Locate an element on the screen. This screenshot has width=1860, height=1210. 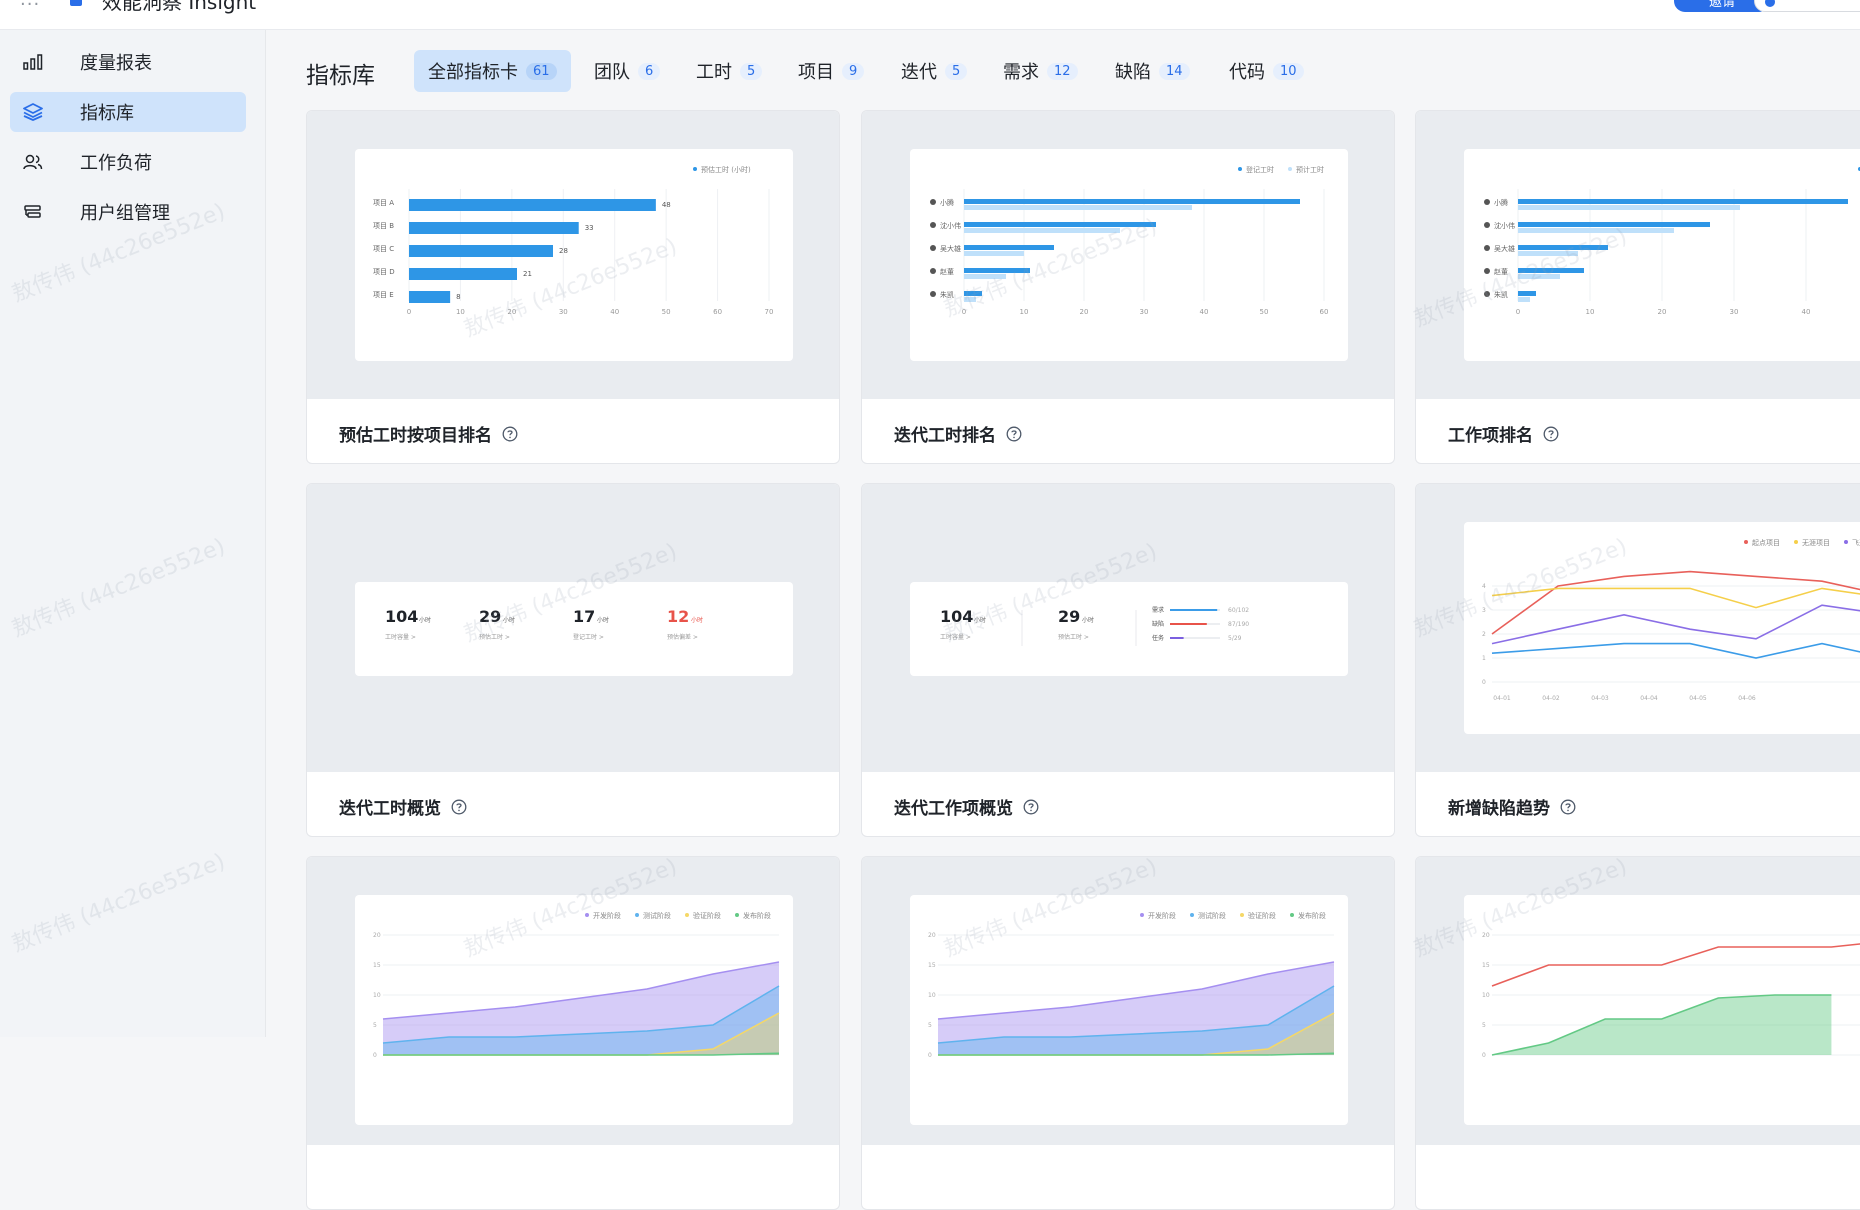
y-tick-label: 2 is located at coordinates (1484, 634).